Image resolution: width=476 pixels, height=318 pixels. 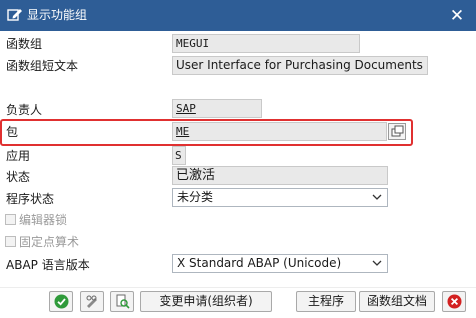 I want to click on package-field: ME, so click(x=279, y=131).